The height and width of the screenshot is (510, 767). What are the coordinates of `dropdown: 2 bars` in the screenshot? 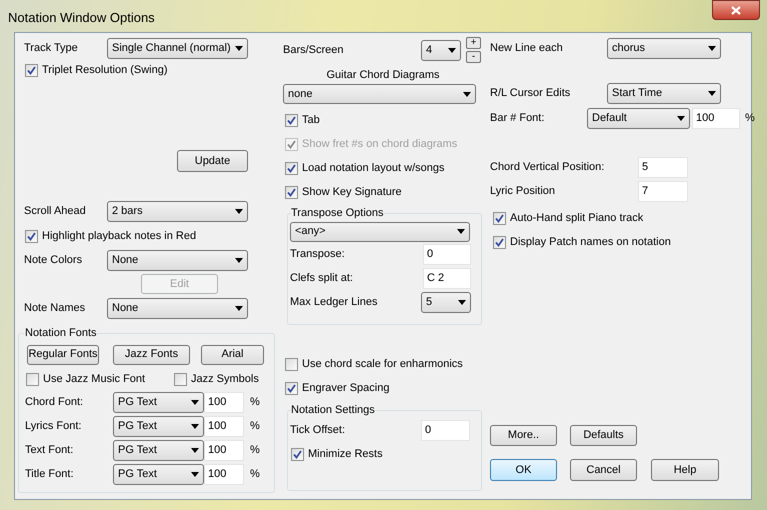 It's located at (177, 211).